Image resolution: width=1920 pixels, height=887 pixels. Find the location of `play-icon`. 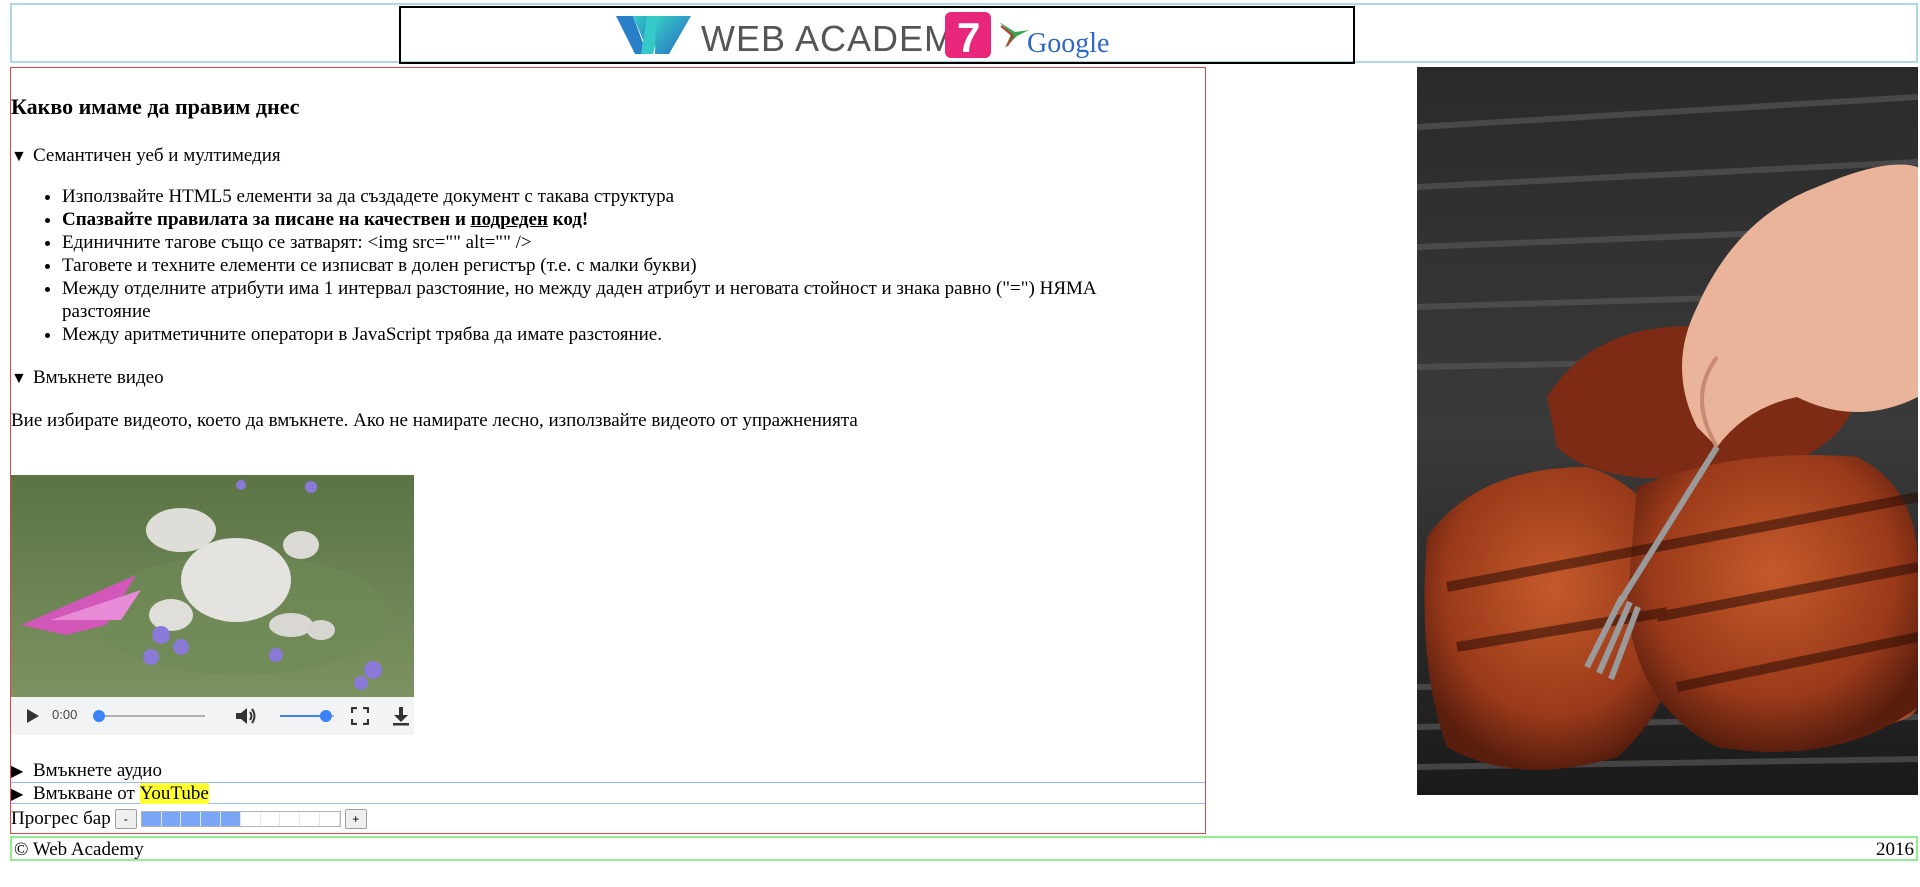

play-icon is located at coordinates (33, 716).